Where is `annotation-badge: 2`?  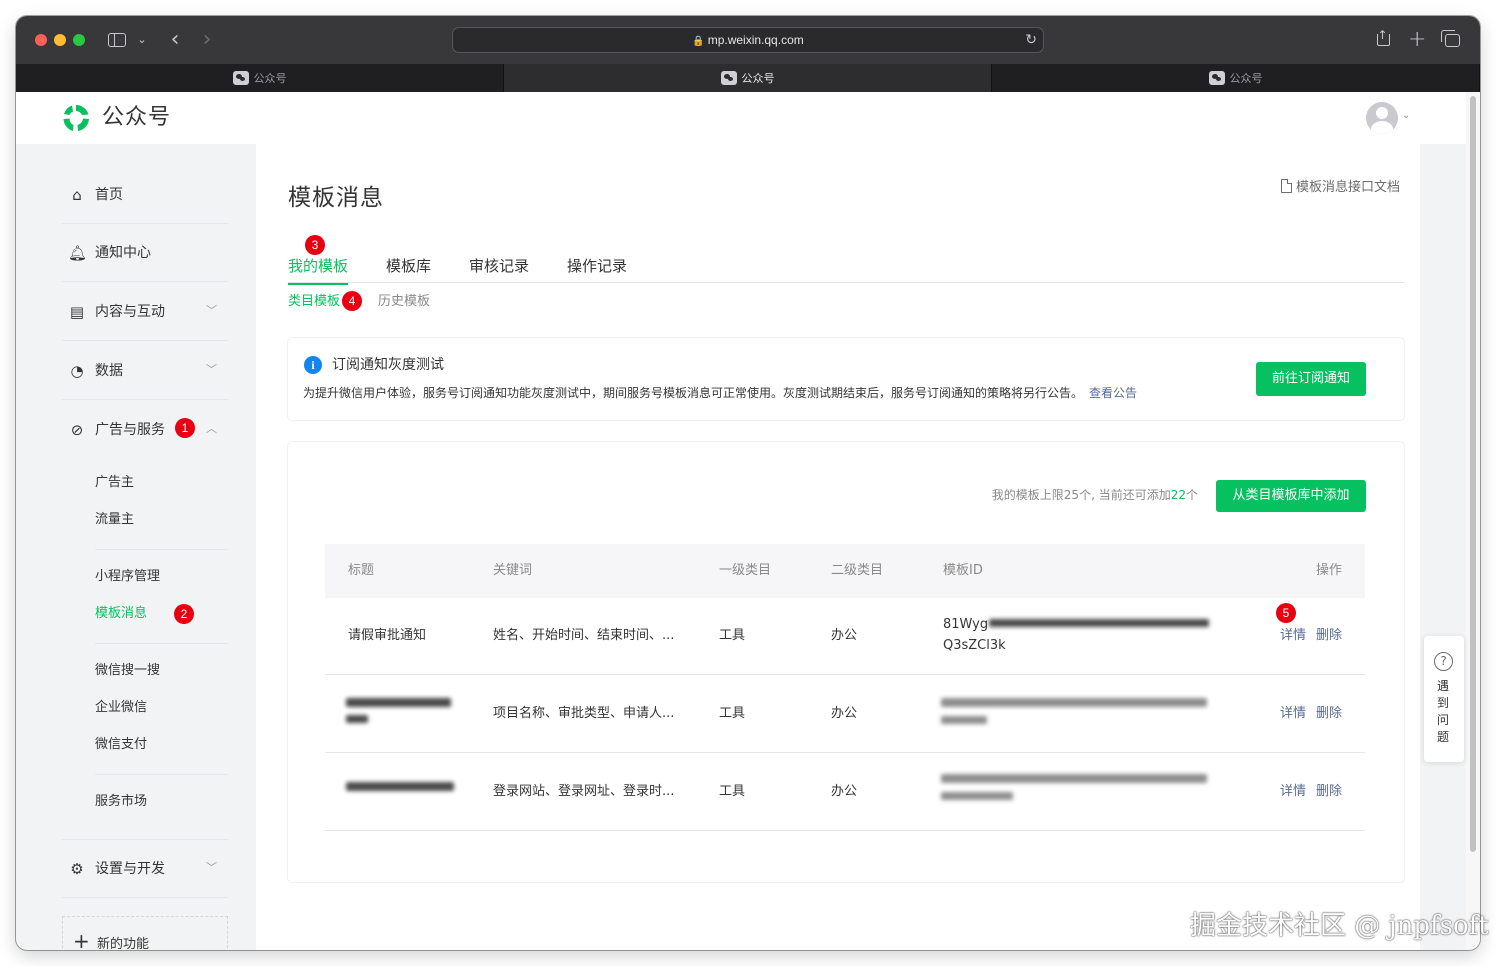
annotation-badge: 2 is located at coordinates (184, 614).